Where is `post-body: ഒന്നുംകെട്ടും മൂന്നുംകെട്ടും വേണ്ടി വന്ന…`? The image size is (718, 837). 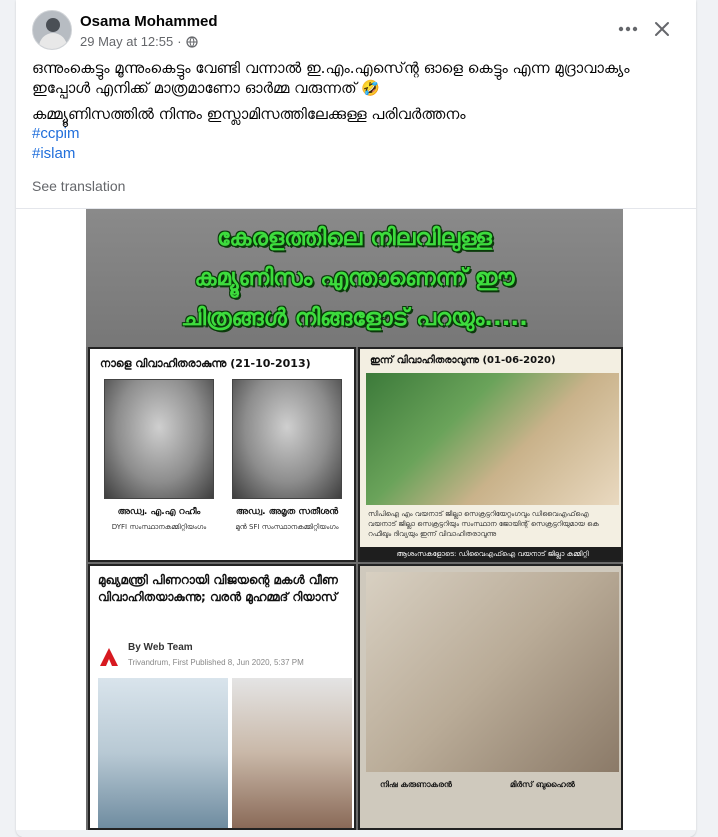
post-body: ഒന്നുംകെട്ടും മൂന്നുംകെട്ടും വേണ്ടി വന്ന… is located at coordinates (352, 111).